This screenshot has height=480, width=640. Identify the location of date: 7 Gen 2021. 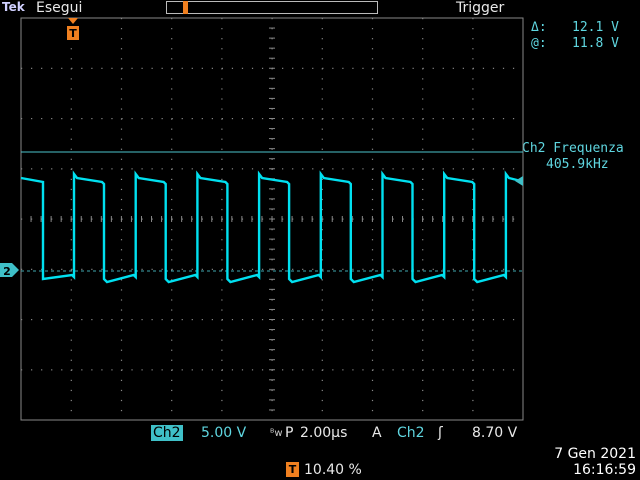
(595, 454).